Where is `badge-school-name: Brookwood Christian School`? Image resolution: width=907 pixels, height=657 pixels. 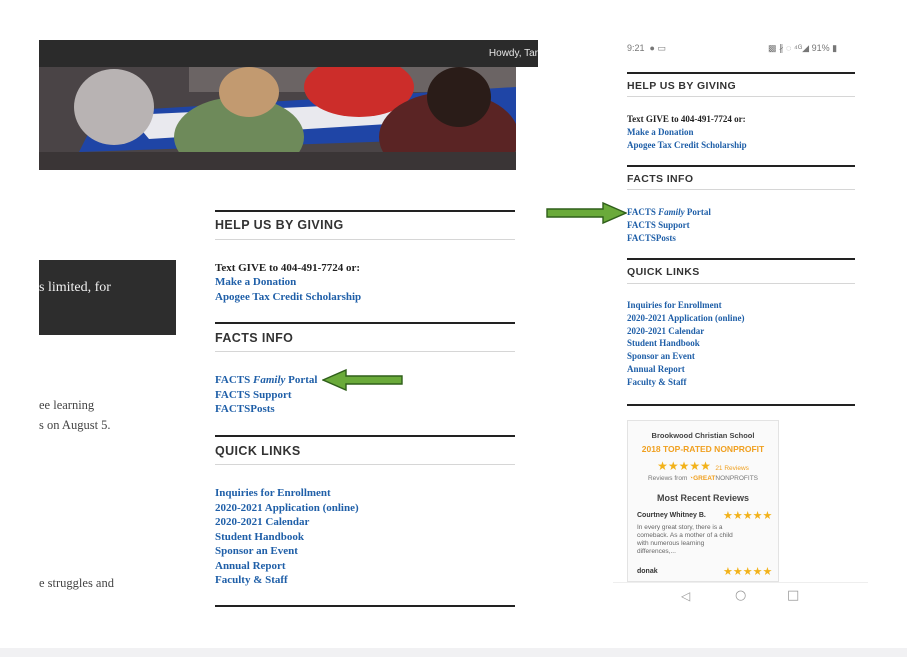
badge-school-name: Brookwood Christian School is located at coordinates (703, 435).